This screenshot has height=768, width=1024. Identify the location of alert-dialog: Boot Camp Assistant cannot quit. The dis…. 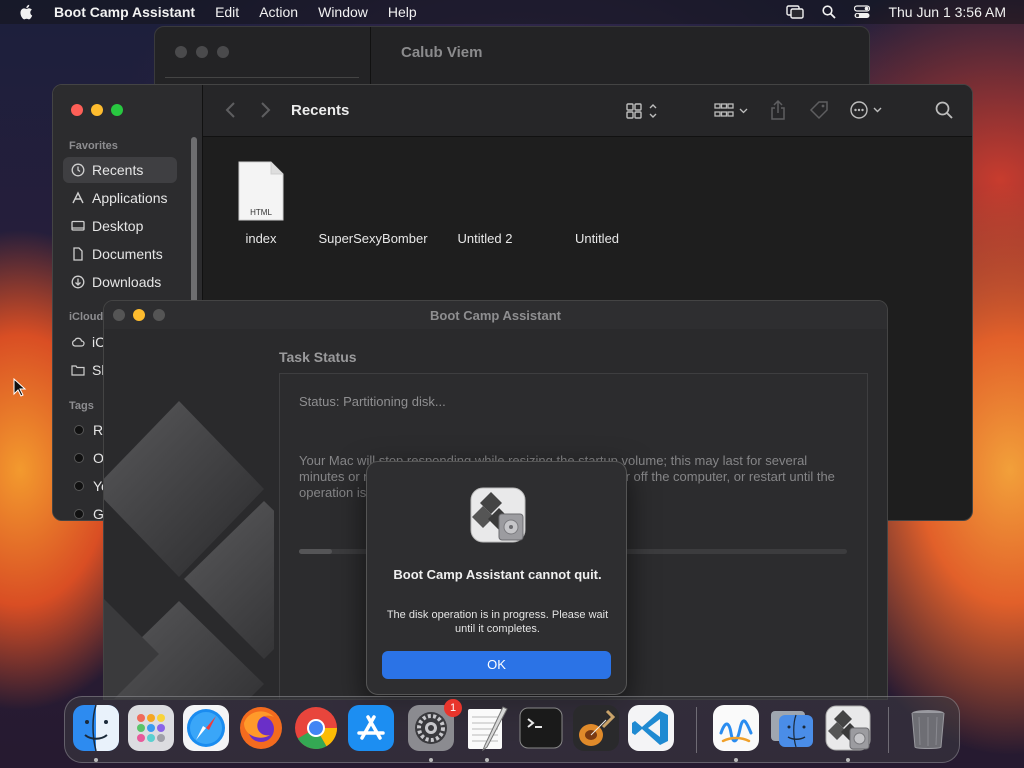
(496, 578).